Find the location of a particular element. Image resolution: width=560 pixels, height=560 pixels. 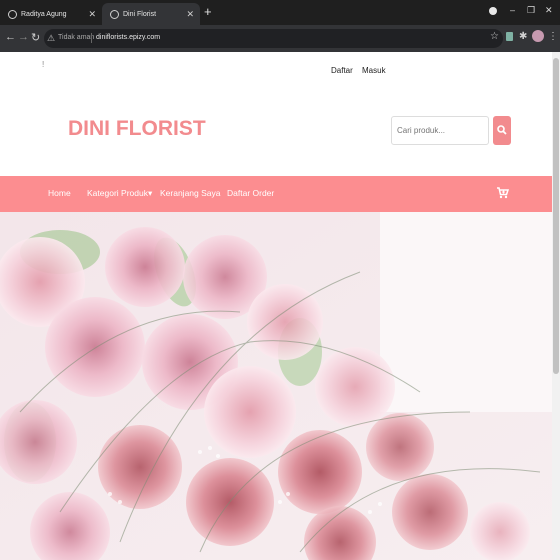

profile-dot-icon is located at coordinates (493, 11).